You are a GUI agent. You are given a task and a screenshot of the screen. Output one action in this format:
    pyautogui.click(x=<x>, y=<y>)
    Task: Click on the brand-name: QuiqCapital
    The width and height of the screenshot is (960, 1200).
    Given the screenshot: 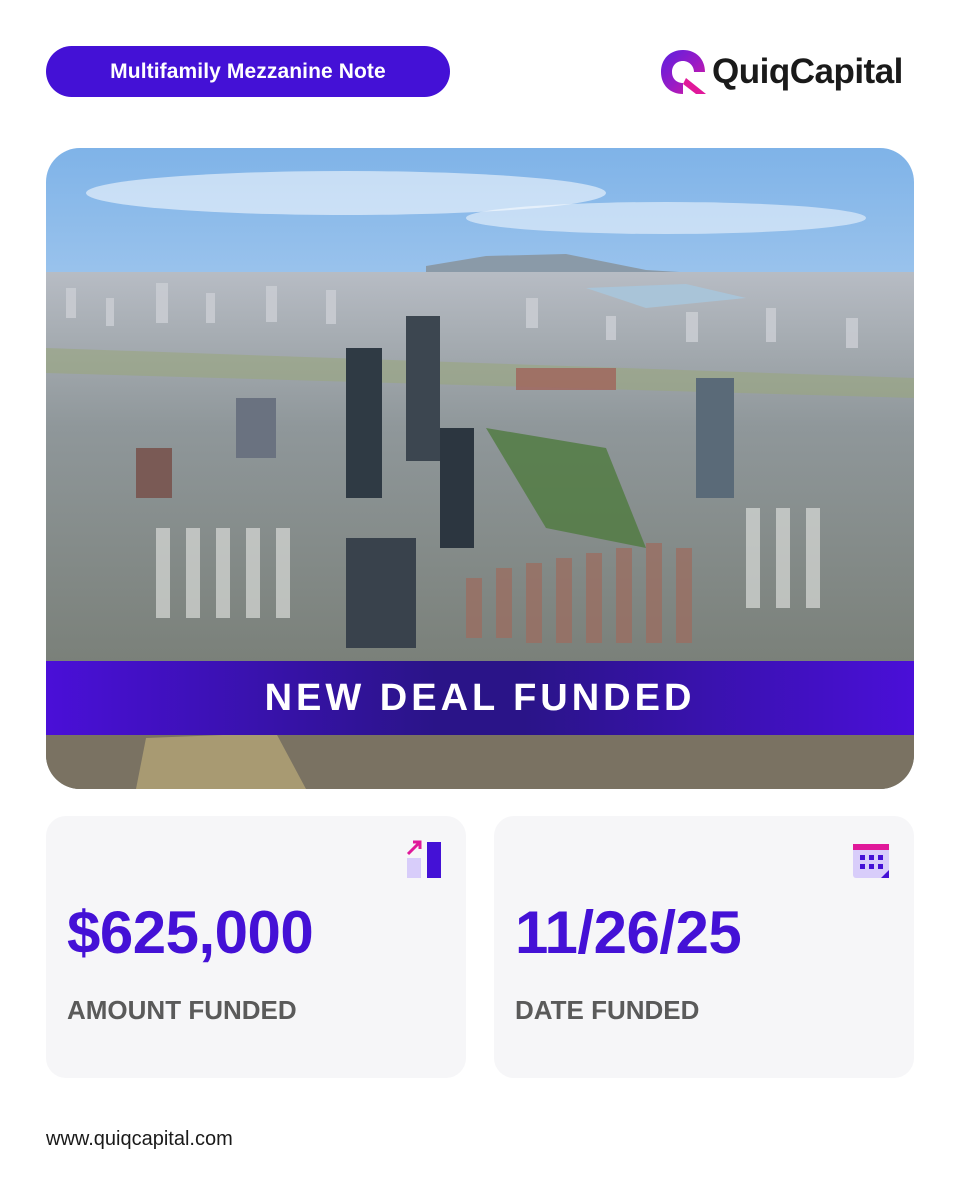 What is the action you would take?
    pyautogui.click(x=807, y=71)
    